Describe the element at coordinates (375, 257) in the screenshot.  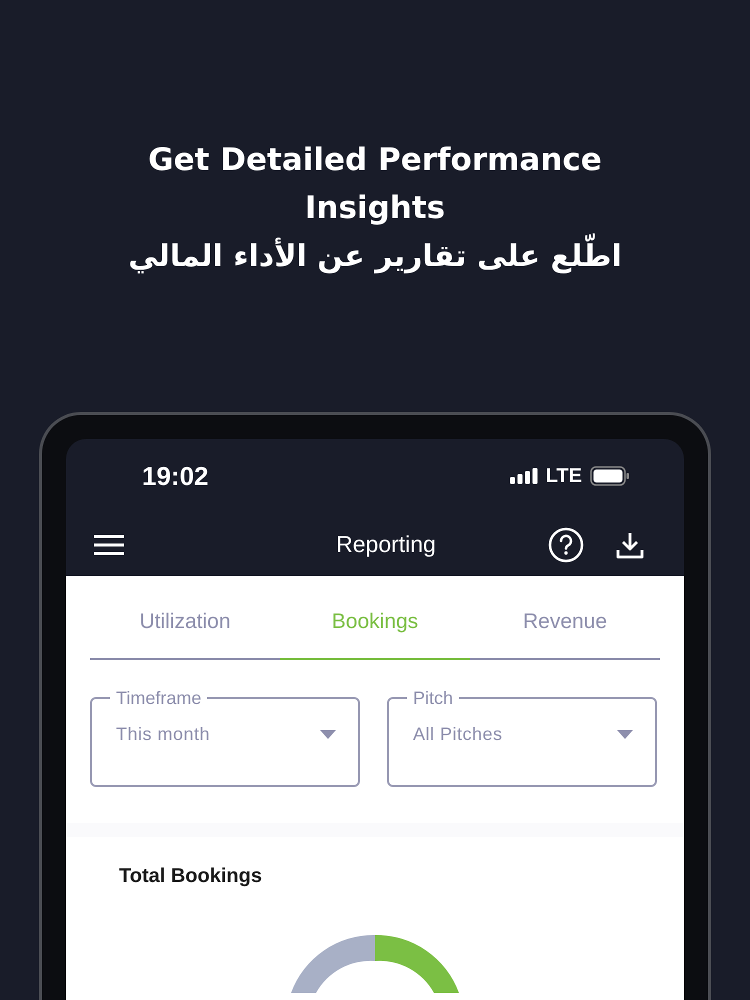
I see `headline-arabic: اطّلع على تقارير عن الأداء المالي` at that location.